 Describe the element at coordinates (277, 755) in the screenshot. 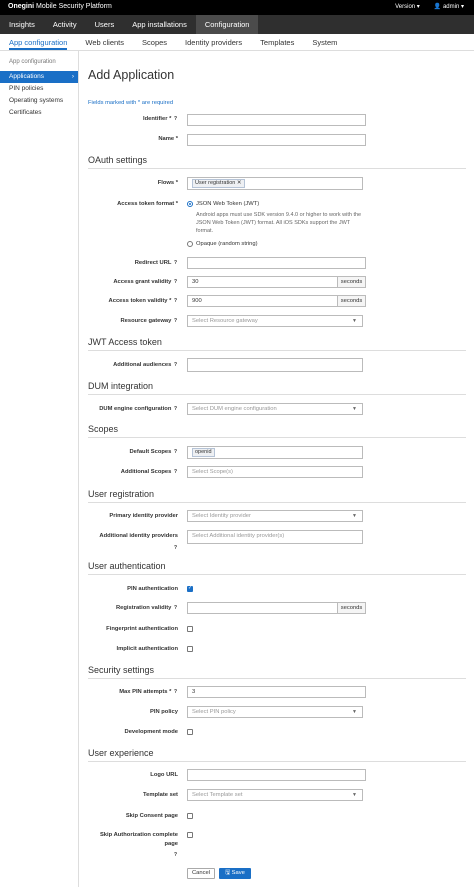

I see `section-user-experience: User experience` at that location.